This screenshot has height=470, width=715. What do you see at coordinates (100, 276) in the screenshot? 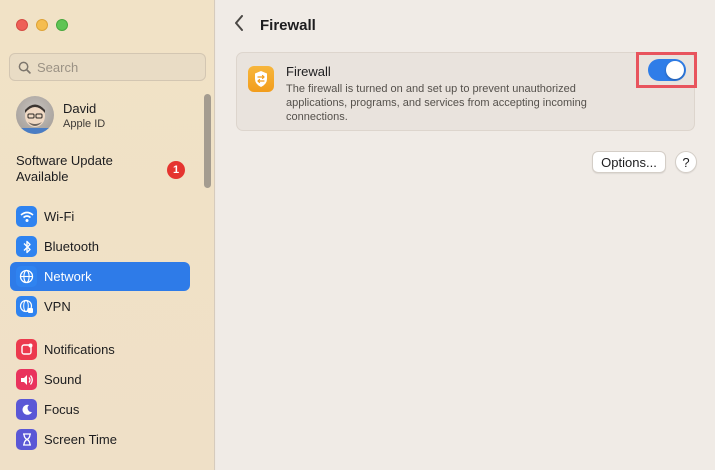
I see `sidebar-item-network: Network` at bounding box center [100, 276].